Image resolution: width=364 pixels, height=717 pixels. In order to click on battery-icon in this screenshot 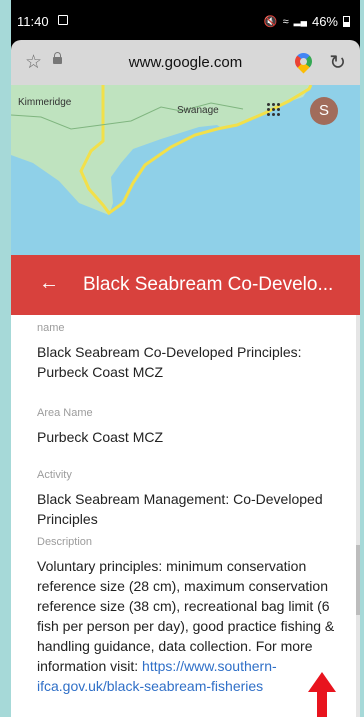, I will do `click(346, 21)`.